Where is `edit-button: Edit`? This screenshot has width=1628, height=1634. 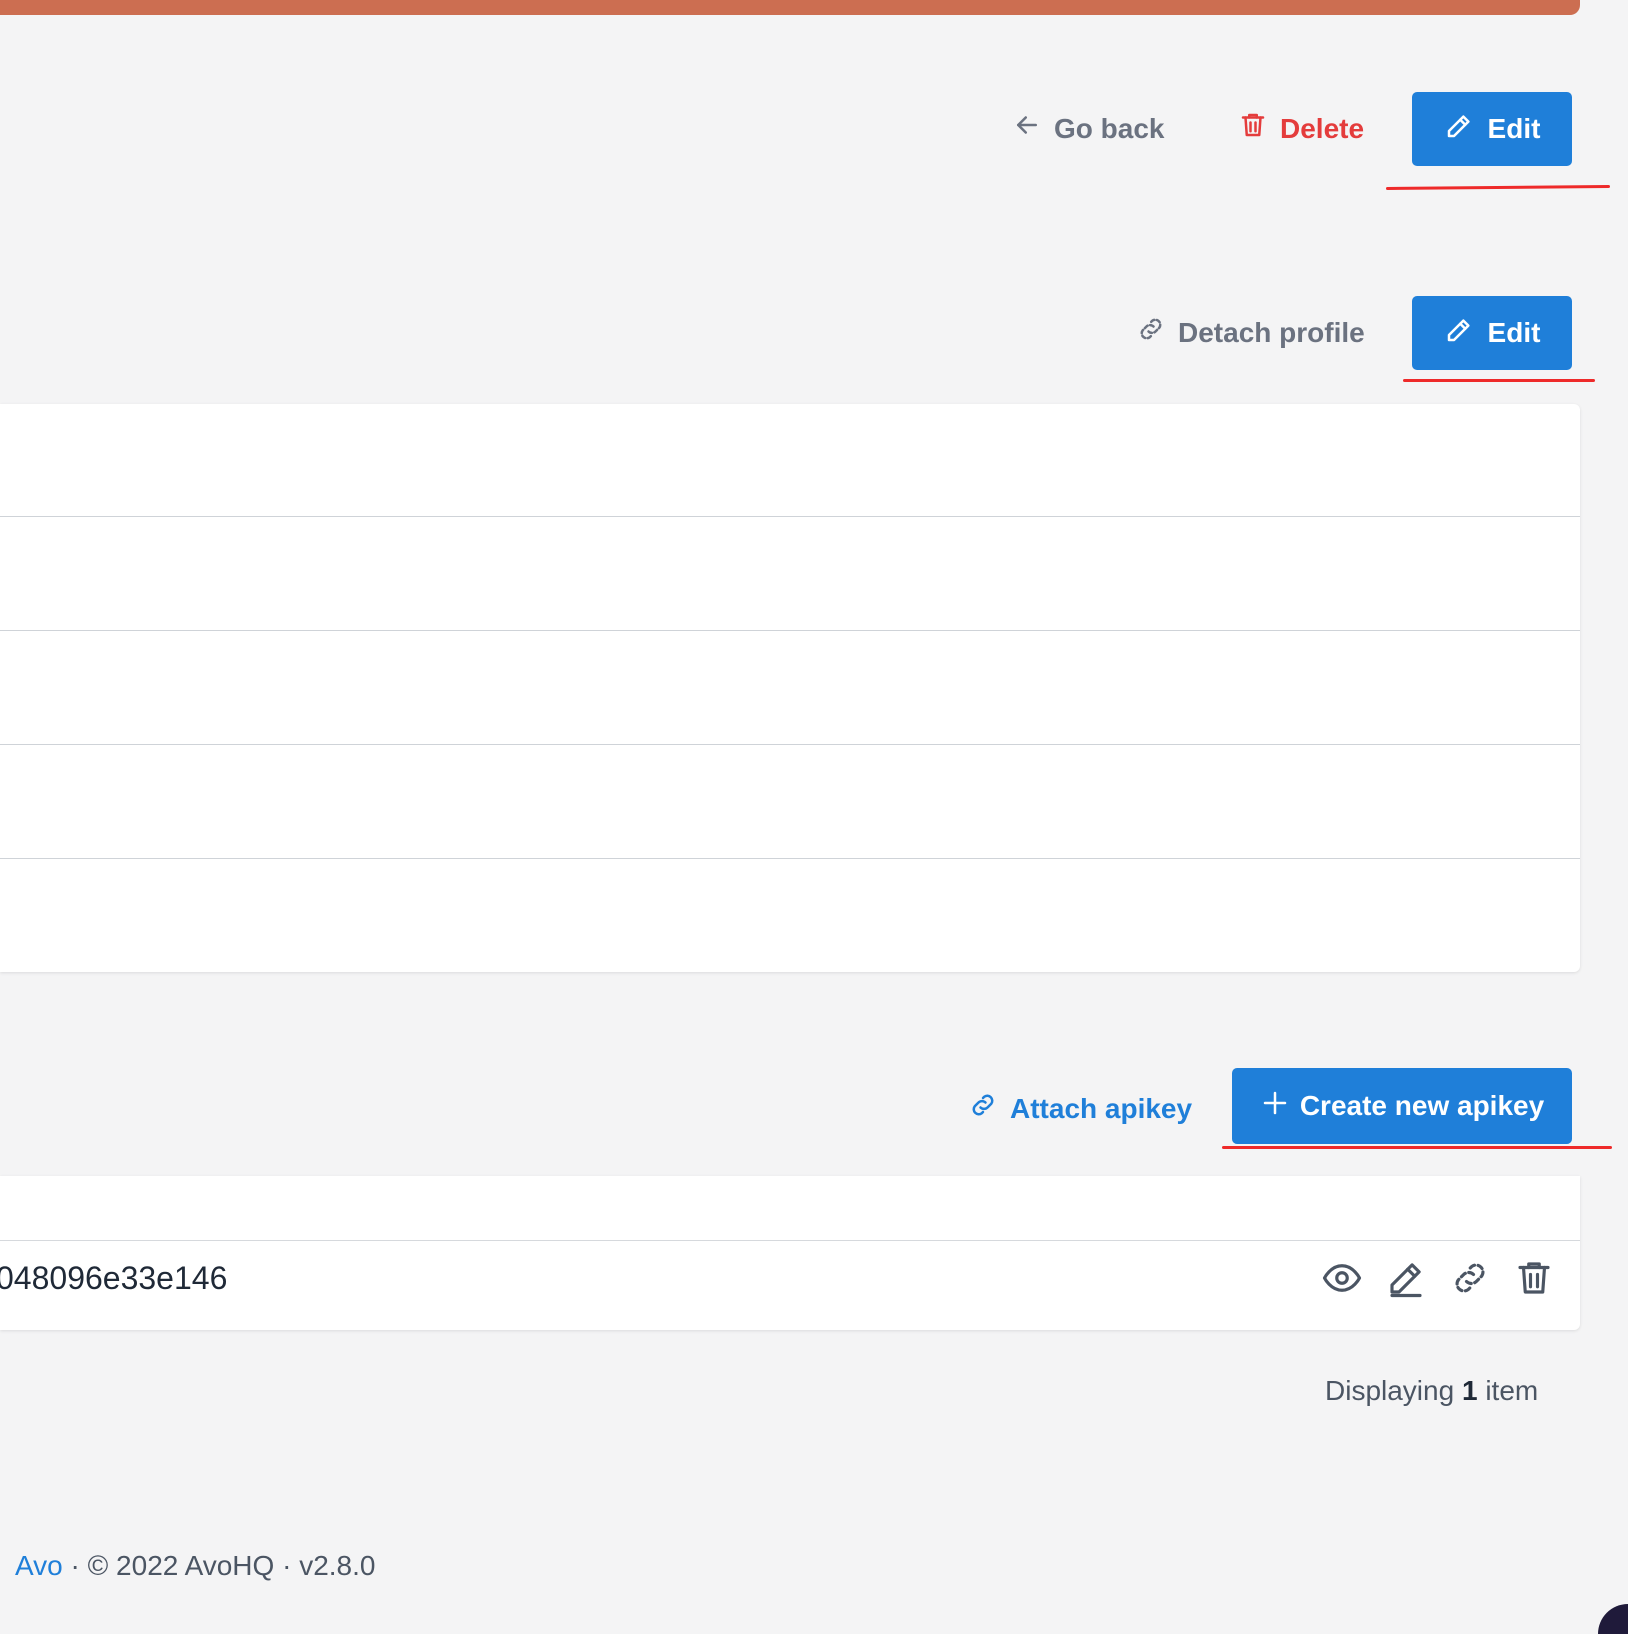
edit-button: Edit is located at coordinates (1492, 129).